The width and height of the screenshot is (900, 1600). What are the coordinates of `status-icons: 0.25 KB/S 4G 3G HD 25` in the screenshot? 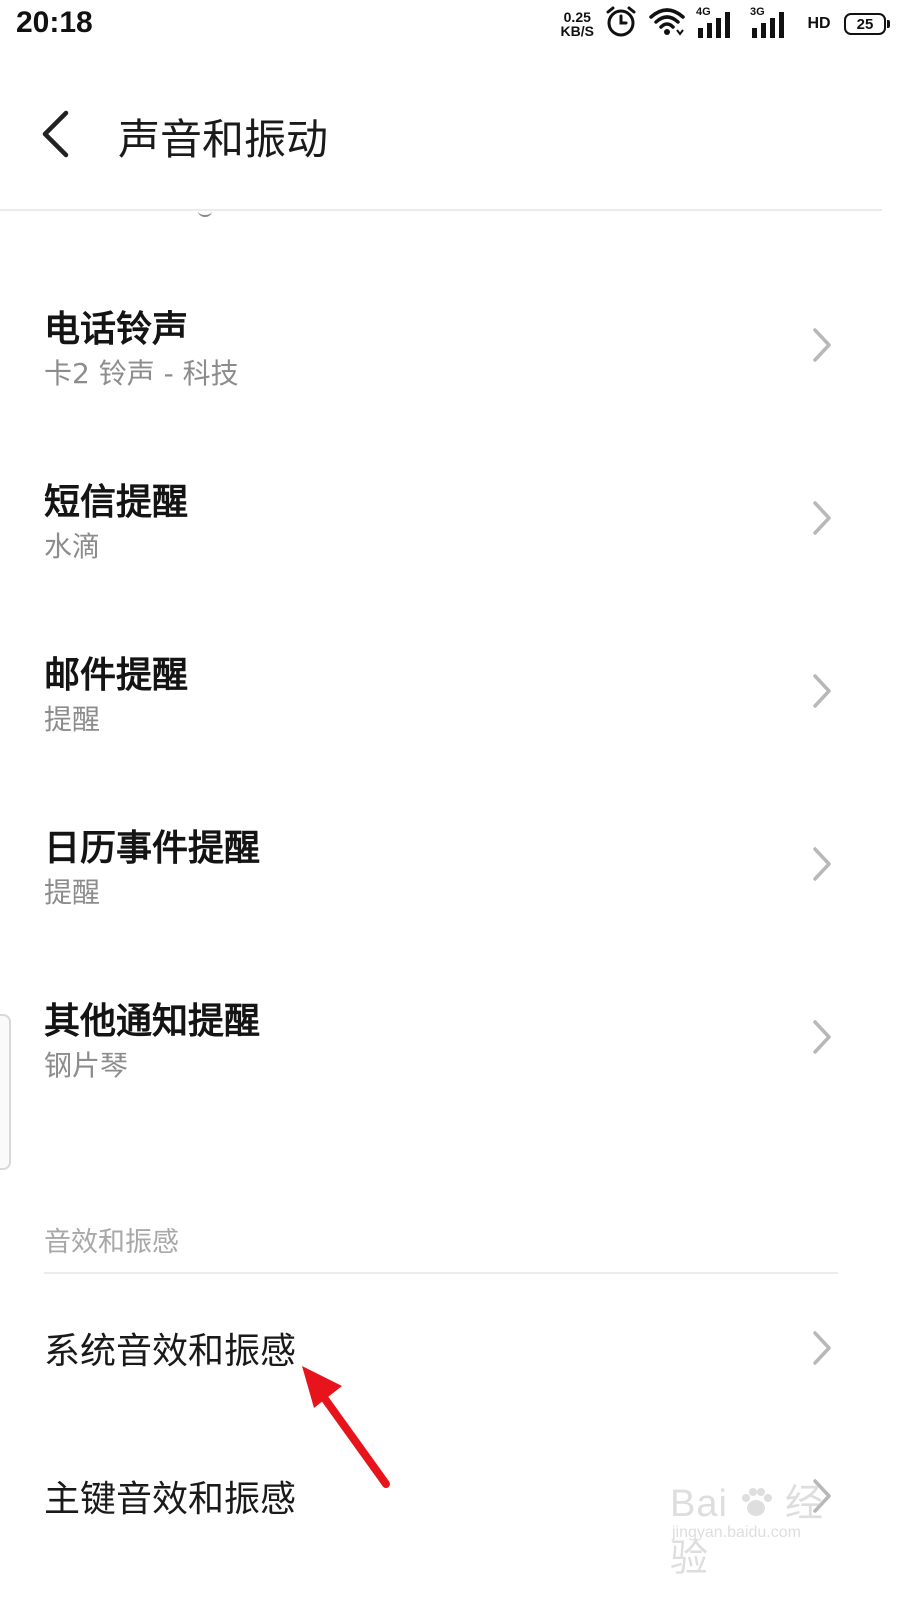 It's located at (725, 24).